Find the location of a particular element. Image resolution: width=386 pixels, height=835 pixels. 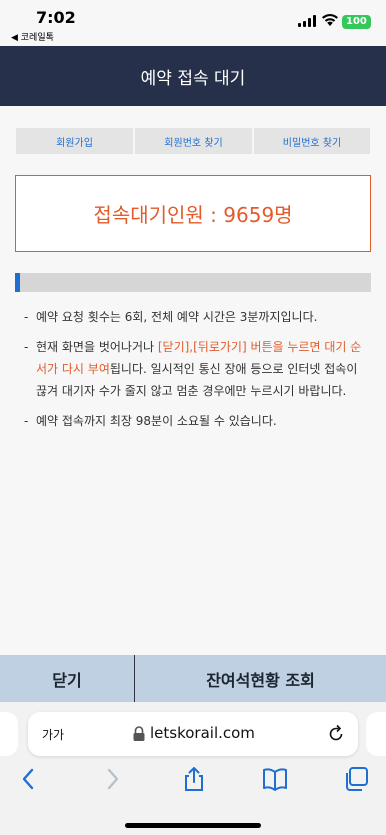

share-icon is located at coordinates (194, 779).